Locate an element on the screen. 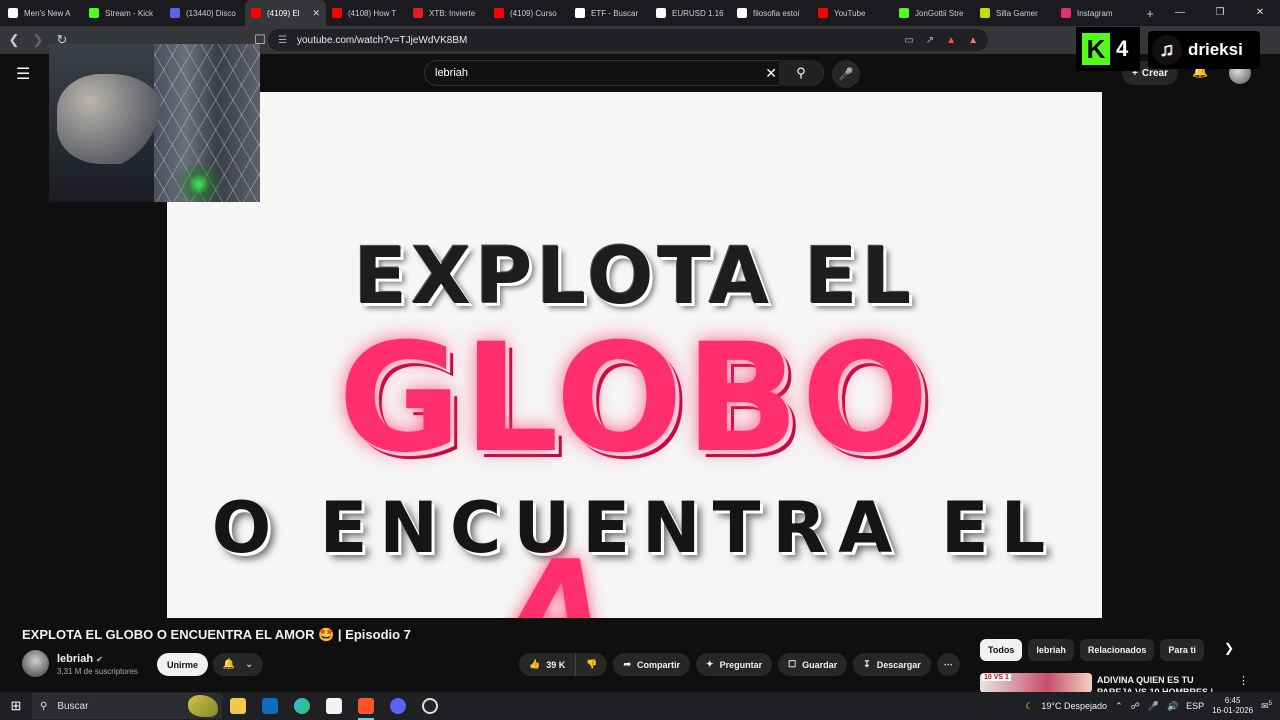 This screenshot has width=1280, height=720. tiktok-logo-icon: ♫ is located at coordinates (1167, 50).